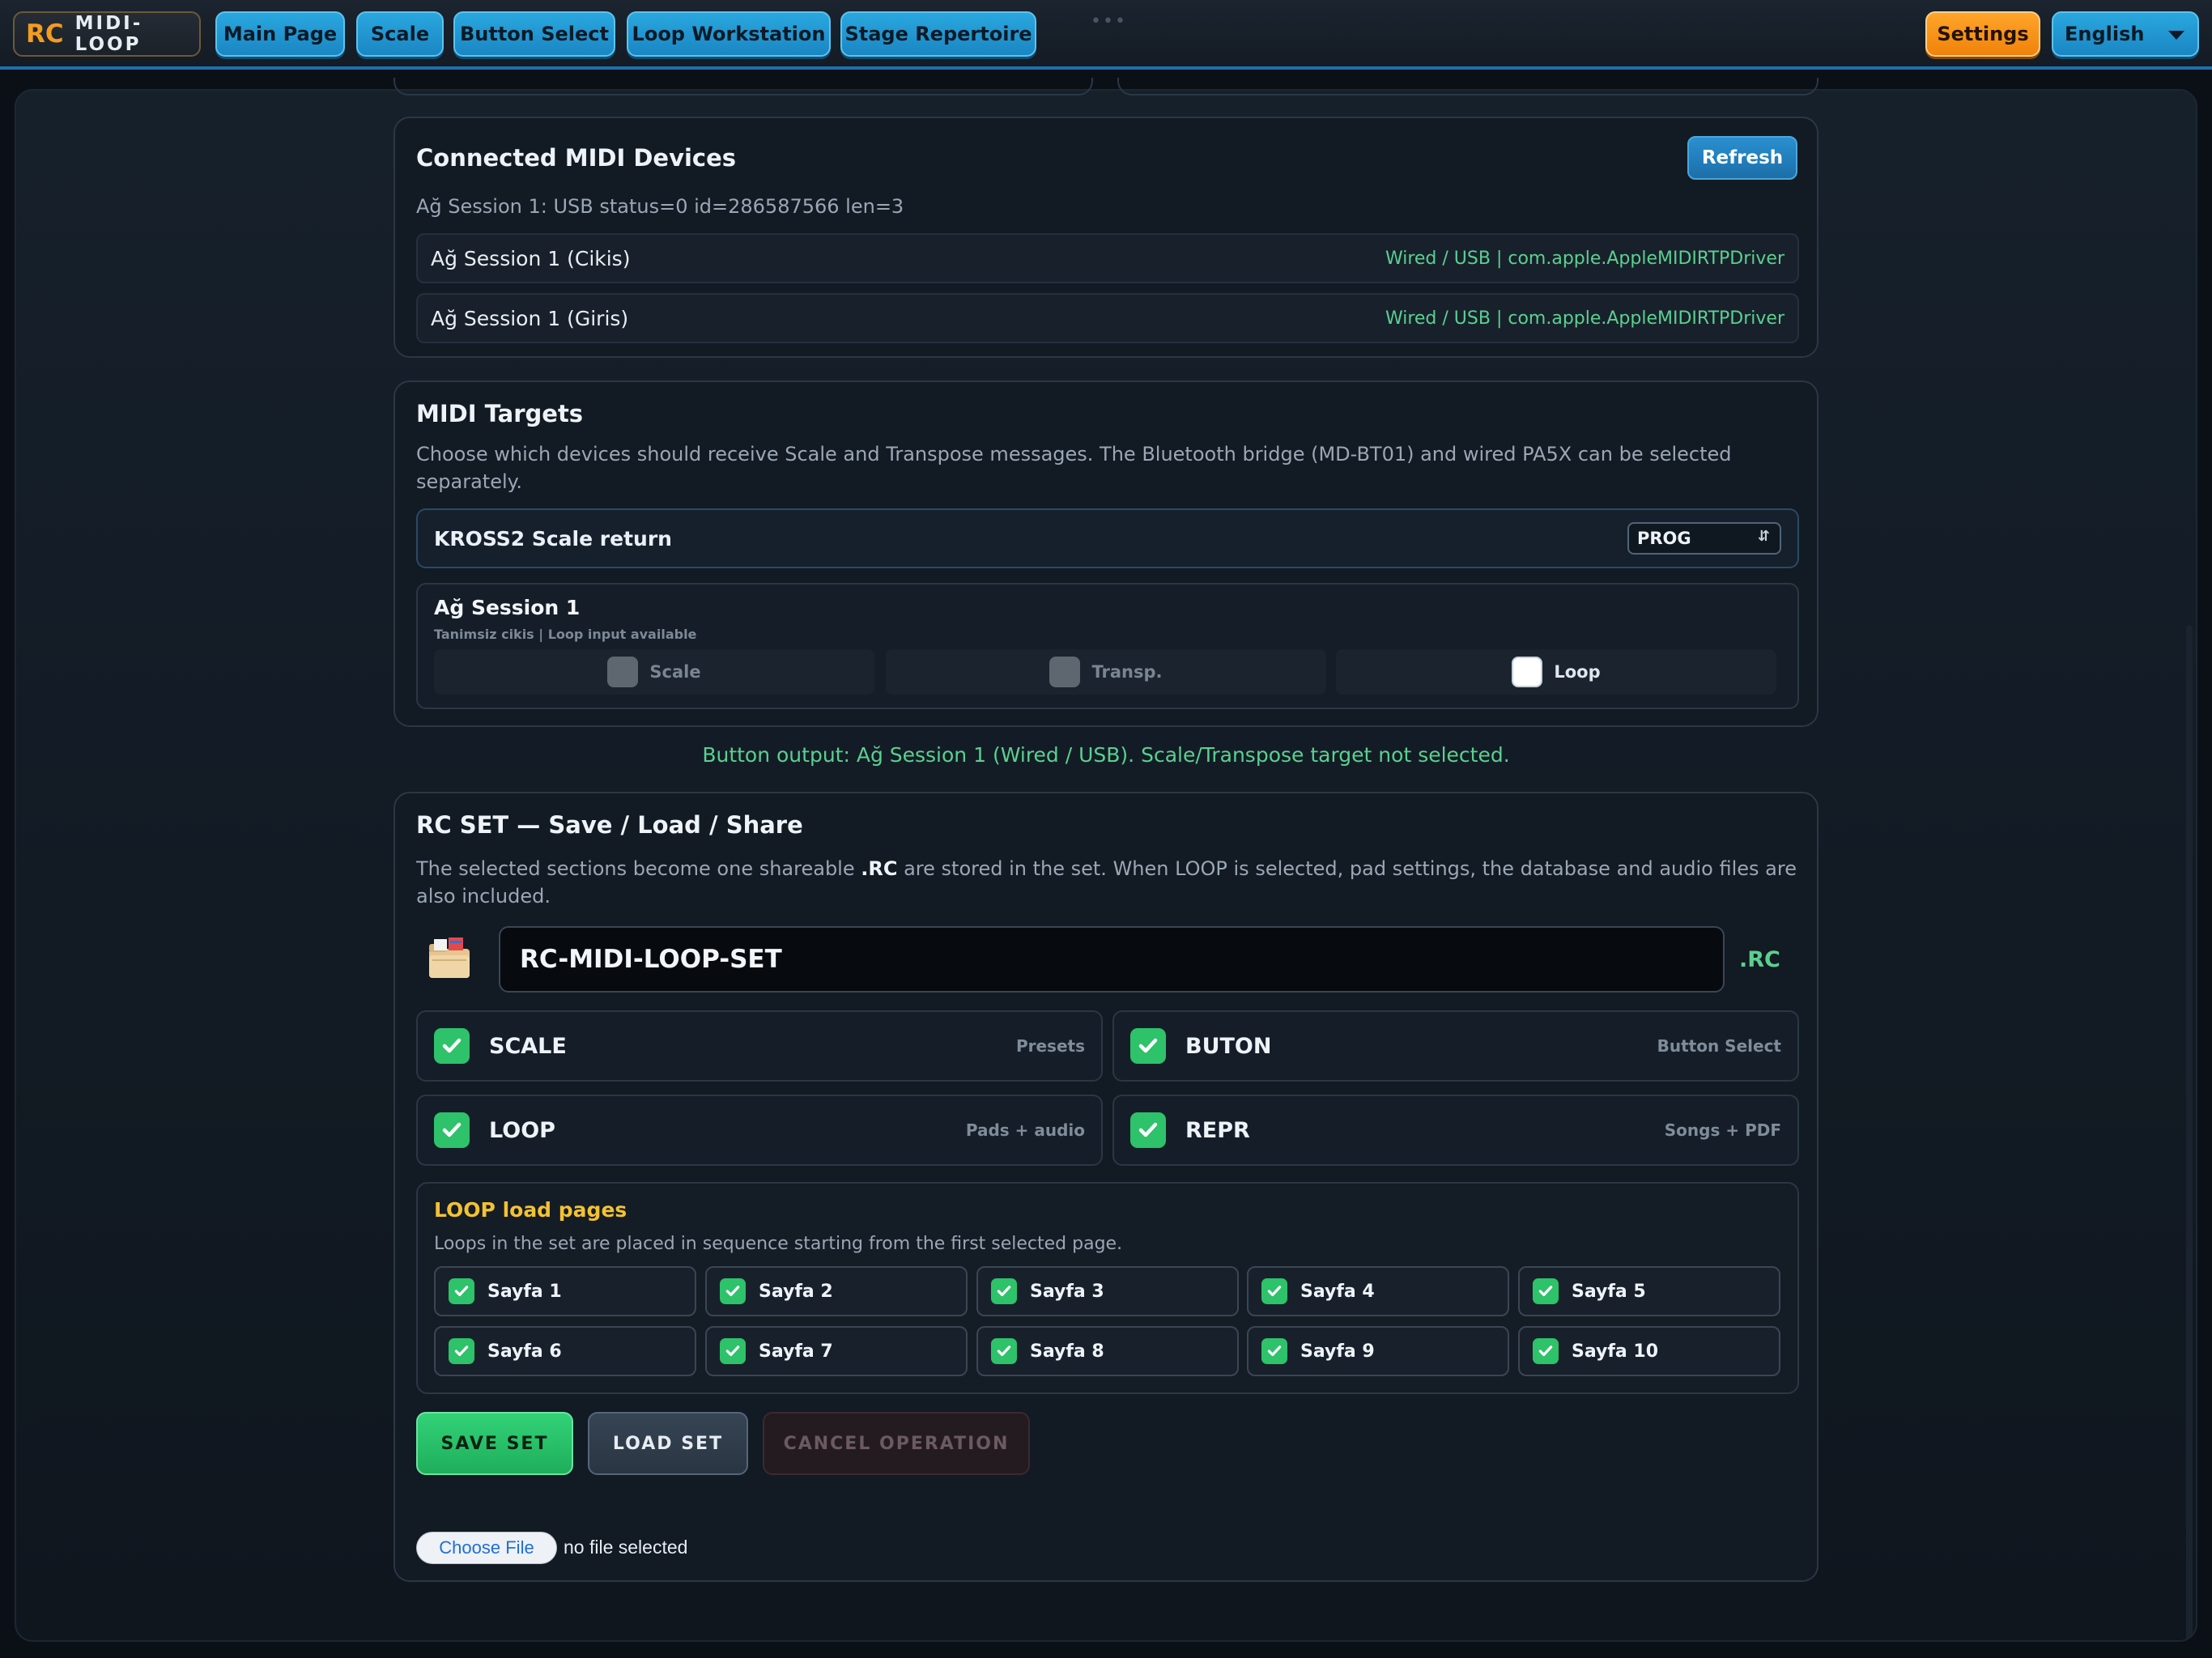 This screenshot has height=1658, width=2212. What do you see at coordinates (1378, 1291) in the screenshot?
I see `page-option: Sayfa 4` at bounding box center [1378, 1291].